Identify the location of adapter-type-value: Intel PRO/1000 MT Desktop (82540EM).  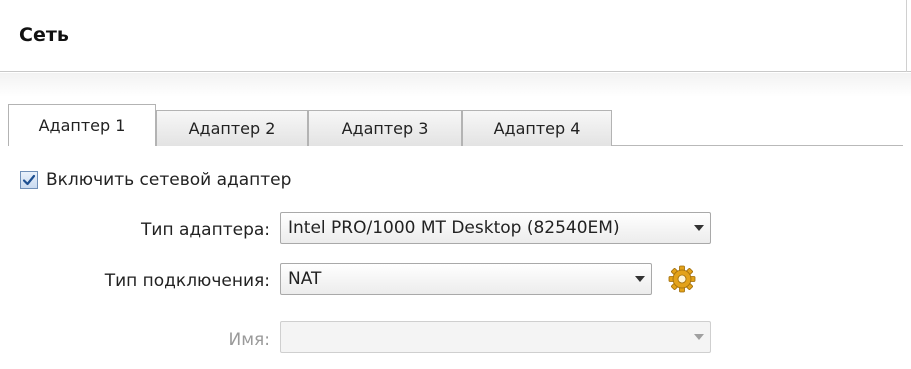
(454, 228).